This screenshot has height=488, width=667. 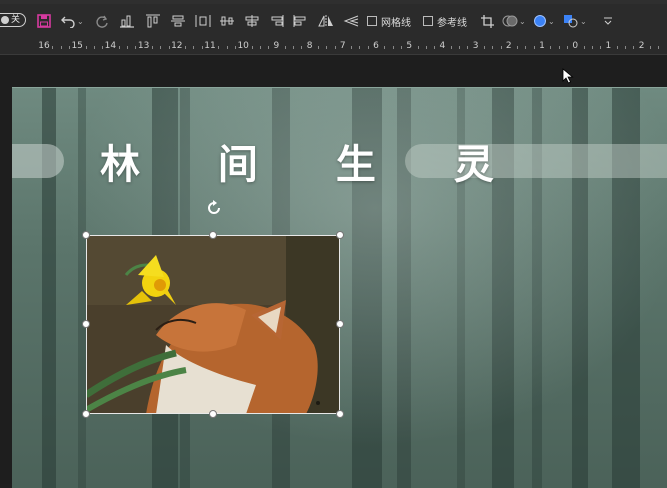 I want to click on ruler-scale: 16151413121110987654321012, so click(x=333, y=46).